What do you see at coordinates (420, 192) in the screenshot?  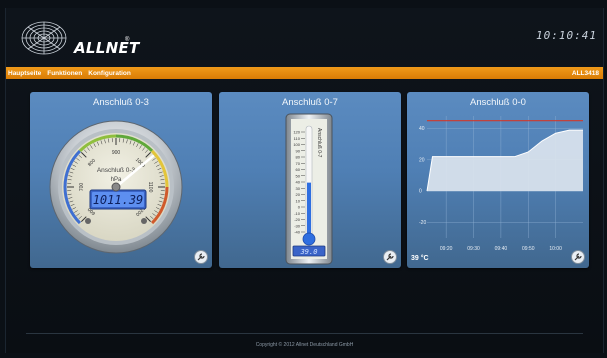 I see `chart-ytick-label: 0` at bounding box center [420, 192].